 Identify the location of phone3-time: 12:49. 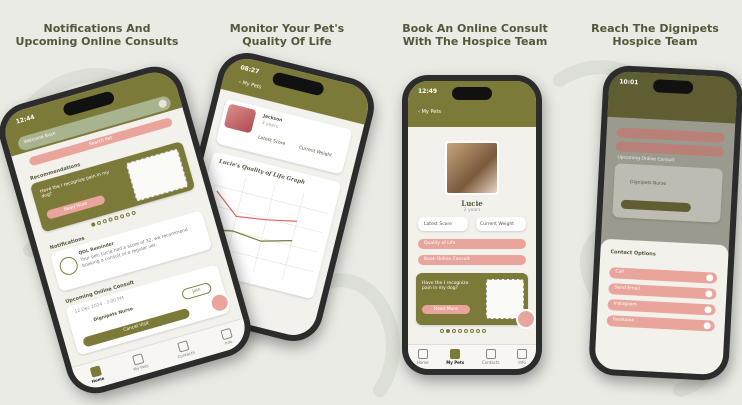
(428, 91).